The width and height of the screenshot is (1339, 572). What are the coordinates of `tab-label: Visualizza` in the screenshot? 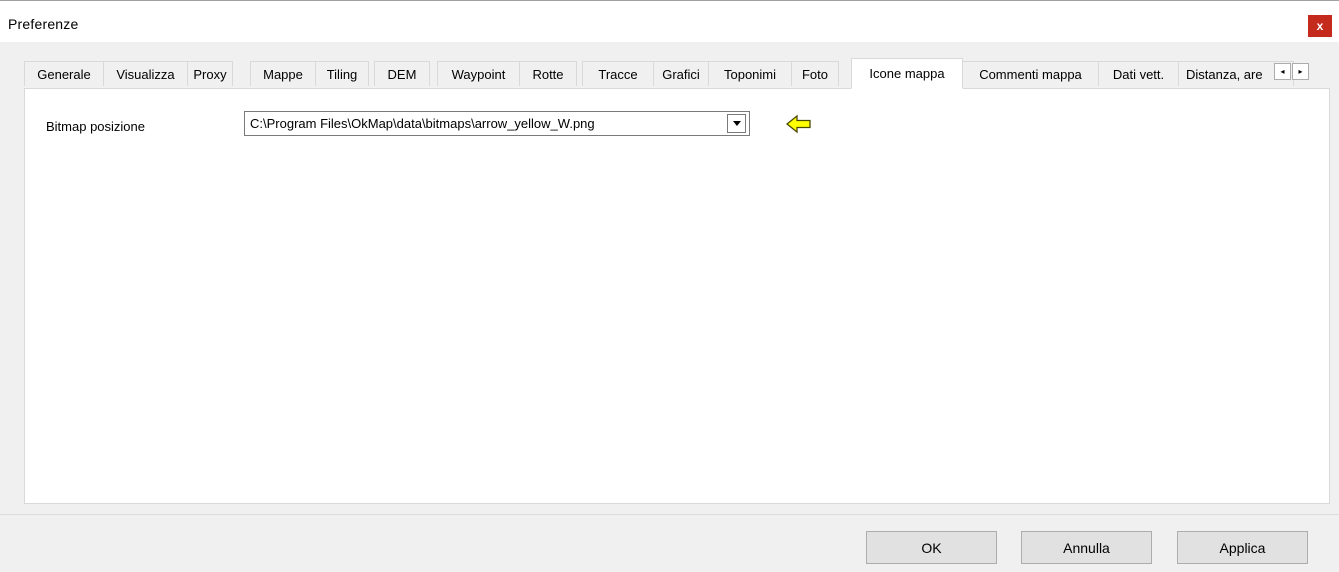 It's located at (145, 74).